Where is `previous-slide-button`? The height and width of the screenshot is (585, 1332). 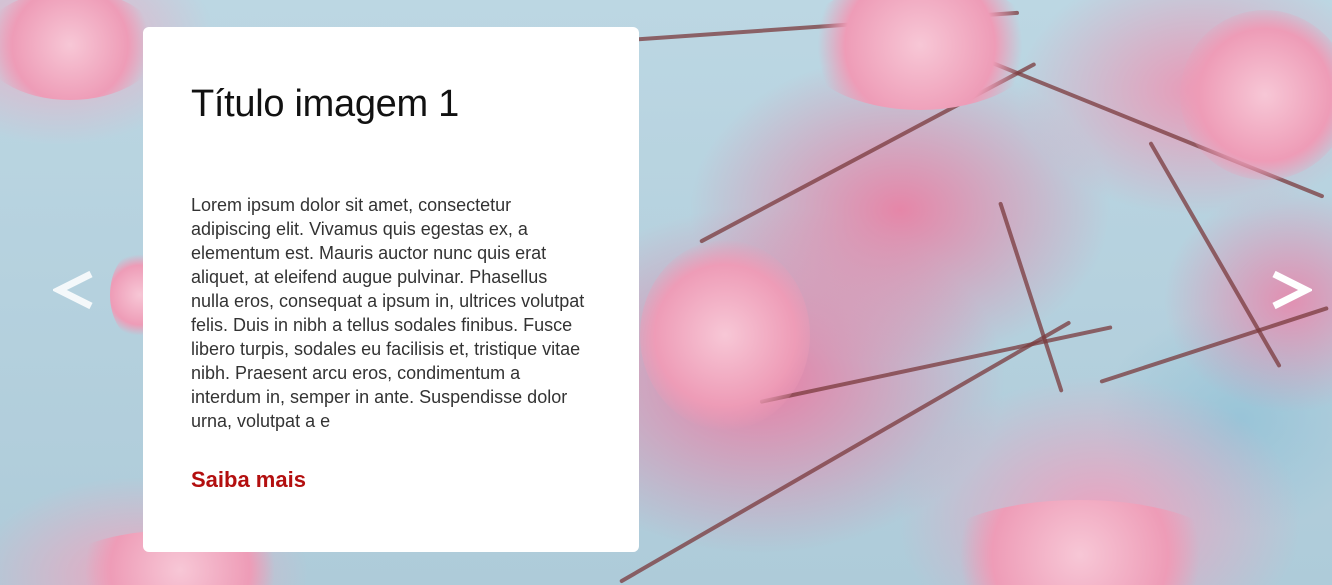
previous-slide-button is located at coordinates (75, 290).